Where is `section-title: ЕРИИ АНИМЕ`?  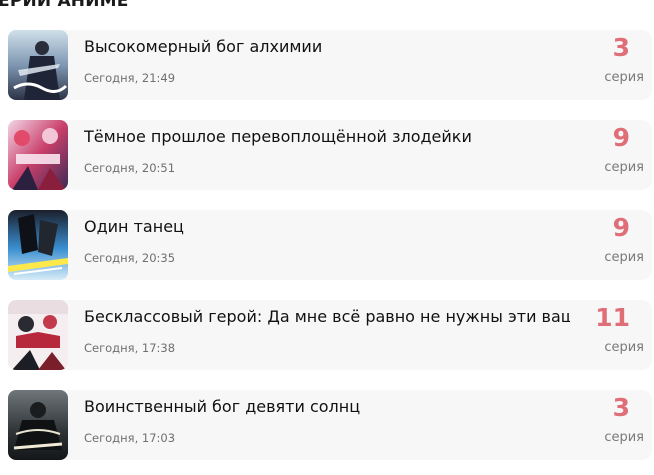
section-title: ЕРИИ АНИМЕ is located at coordinates (64, 5).